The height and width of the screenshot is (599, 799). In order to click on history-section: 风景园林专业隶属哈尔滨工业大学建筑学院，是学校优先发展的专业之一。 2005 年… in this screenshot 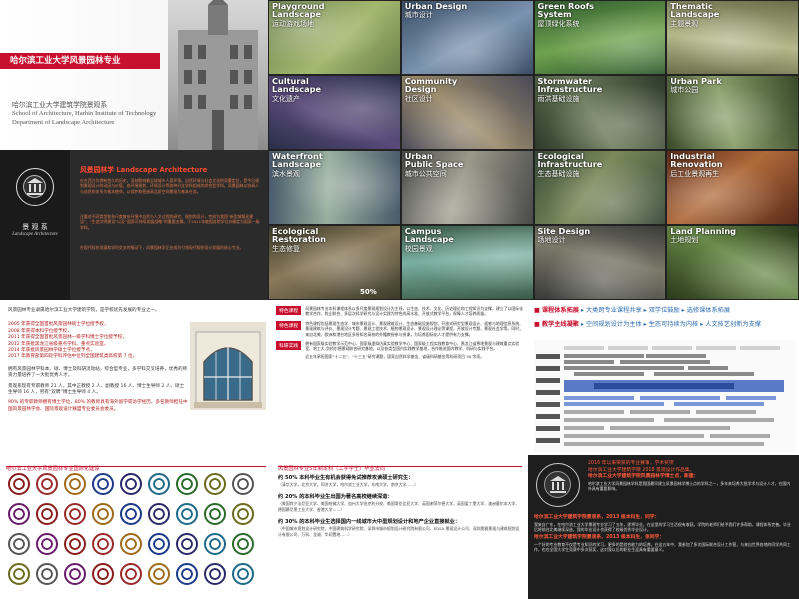, I will do `click(136, 377)`.